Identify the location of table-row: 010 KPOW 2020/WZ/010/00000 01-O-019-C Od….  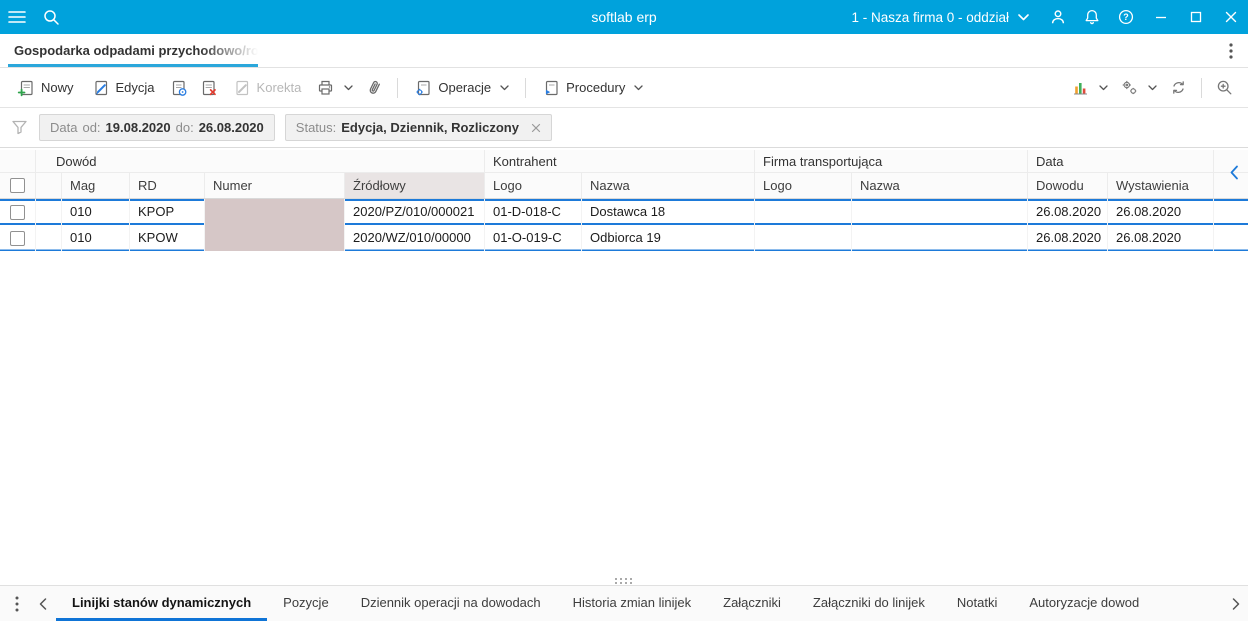
(624, 238).